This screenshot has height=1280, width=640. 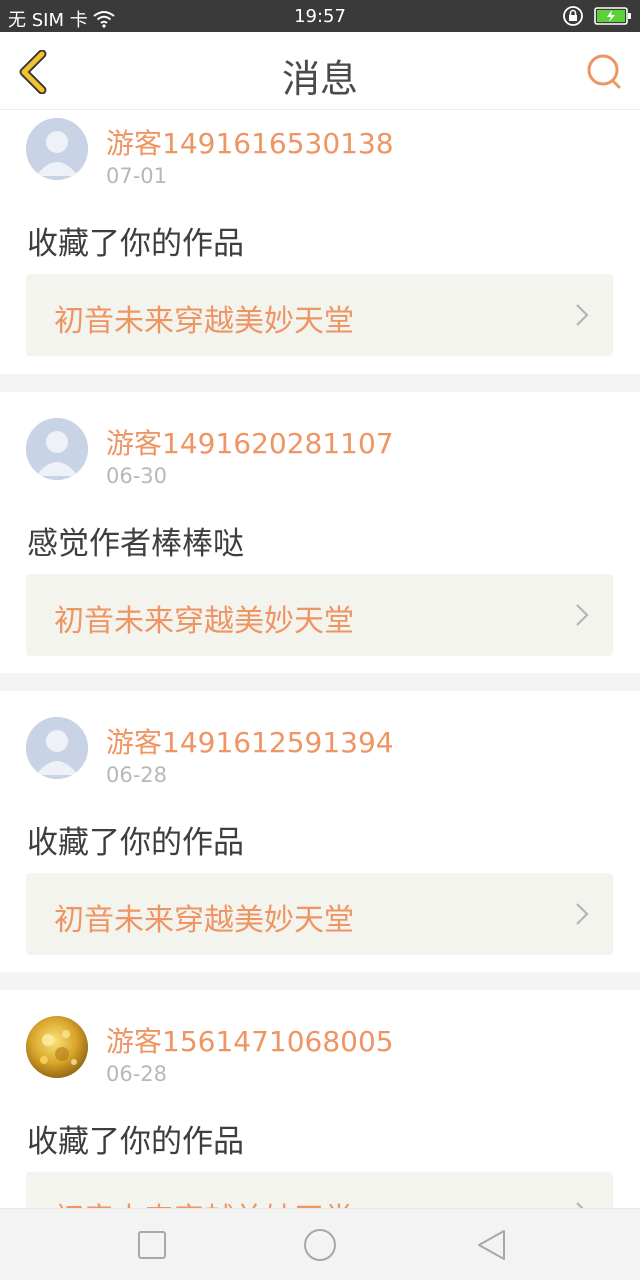 I want to click on search-button, so click(x=604, y=72).